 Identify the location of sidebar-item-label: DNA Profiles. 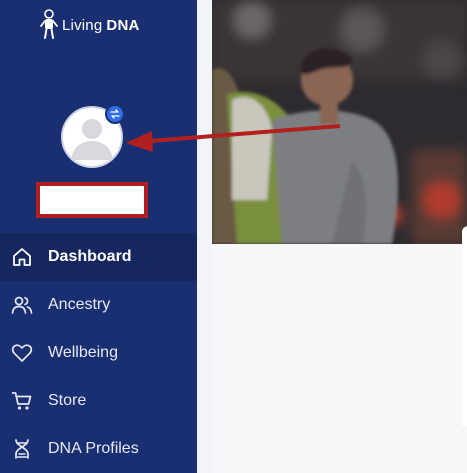
(93, 448).